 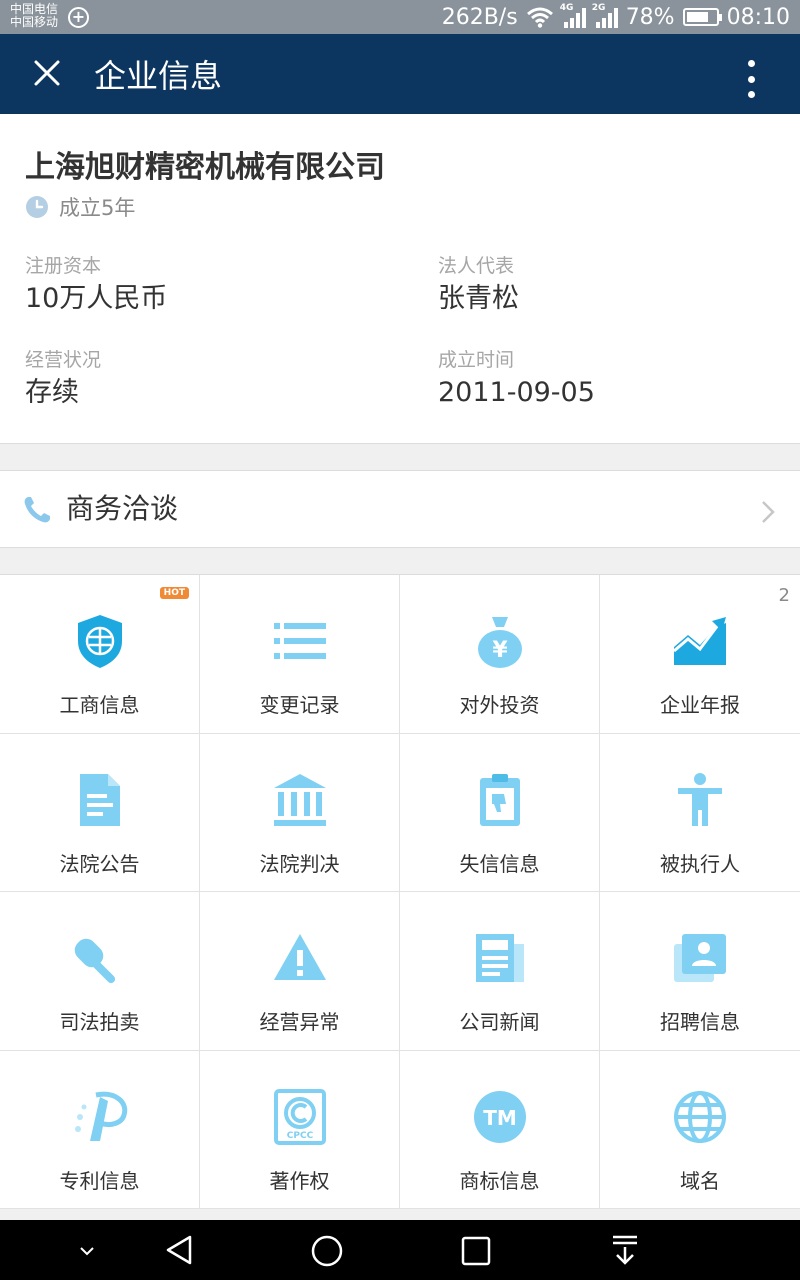 I want to click on grid-item-recruitment: 招聘信息, so click(x=700, y=971).